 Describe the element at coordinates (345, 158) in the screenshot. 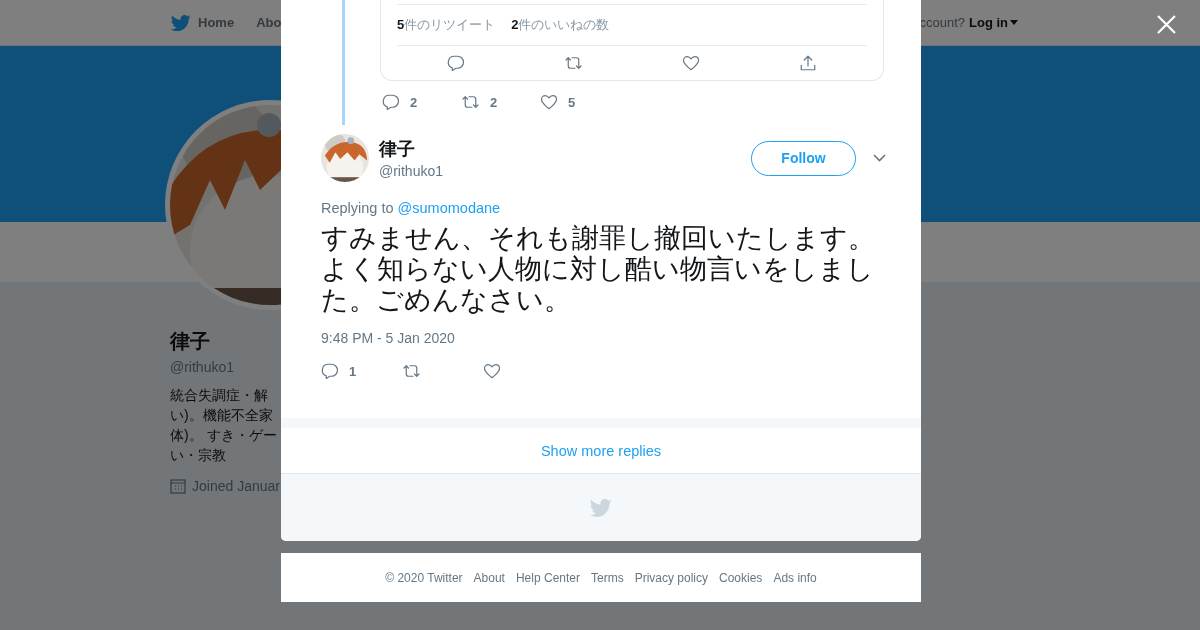

I see `avatar` at that location.